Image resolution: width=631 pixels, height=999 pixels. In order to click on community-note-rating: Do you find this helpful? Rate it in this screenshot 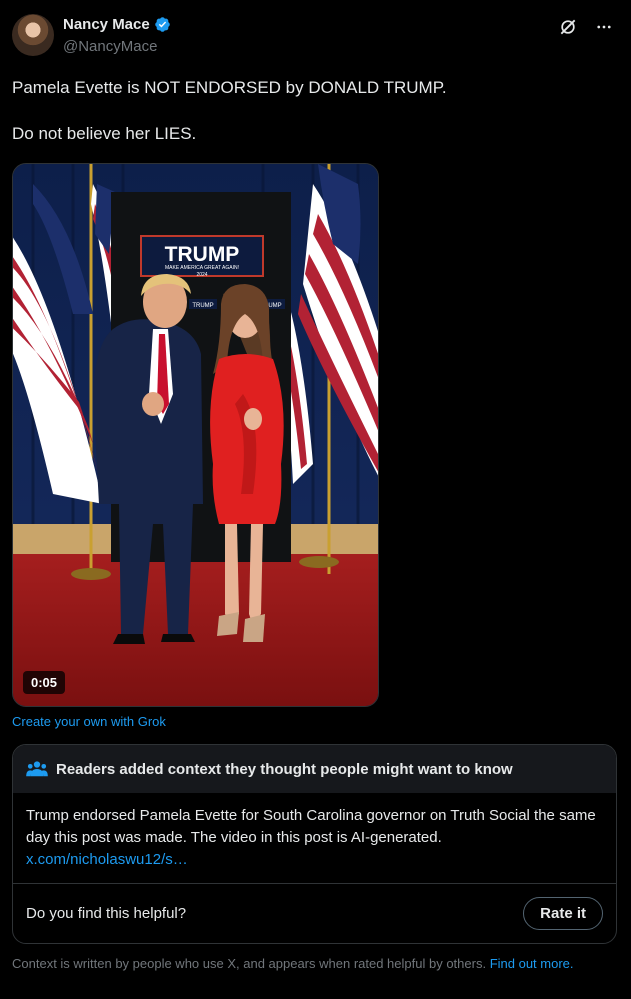, I will do `click(314, 913)`.